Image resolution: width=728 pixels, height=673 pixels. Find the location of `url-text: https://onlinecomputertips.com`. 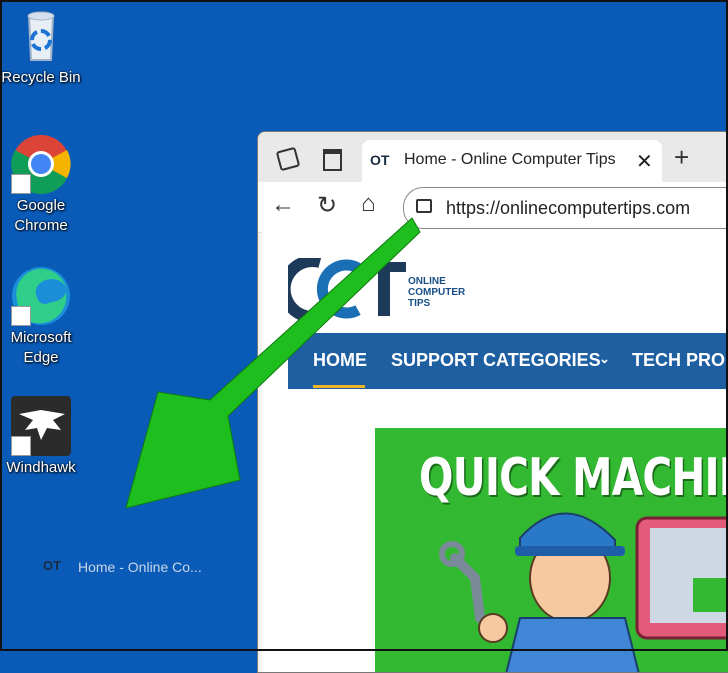

url-text: https://onlinecomputertips.com is located at coordinates (568, 208).